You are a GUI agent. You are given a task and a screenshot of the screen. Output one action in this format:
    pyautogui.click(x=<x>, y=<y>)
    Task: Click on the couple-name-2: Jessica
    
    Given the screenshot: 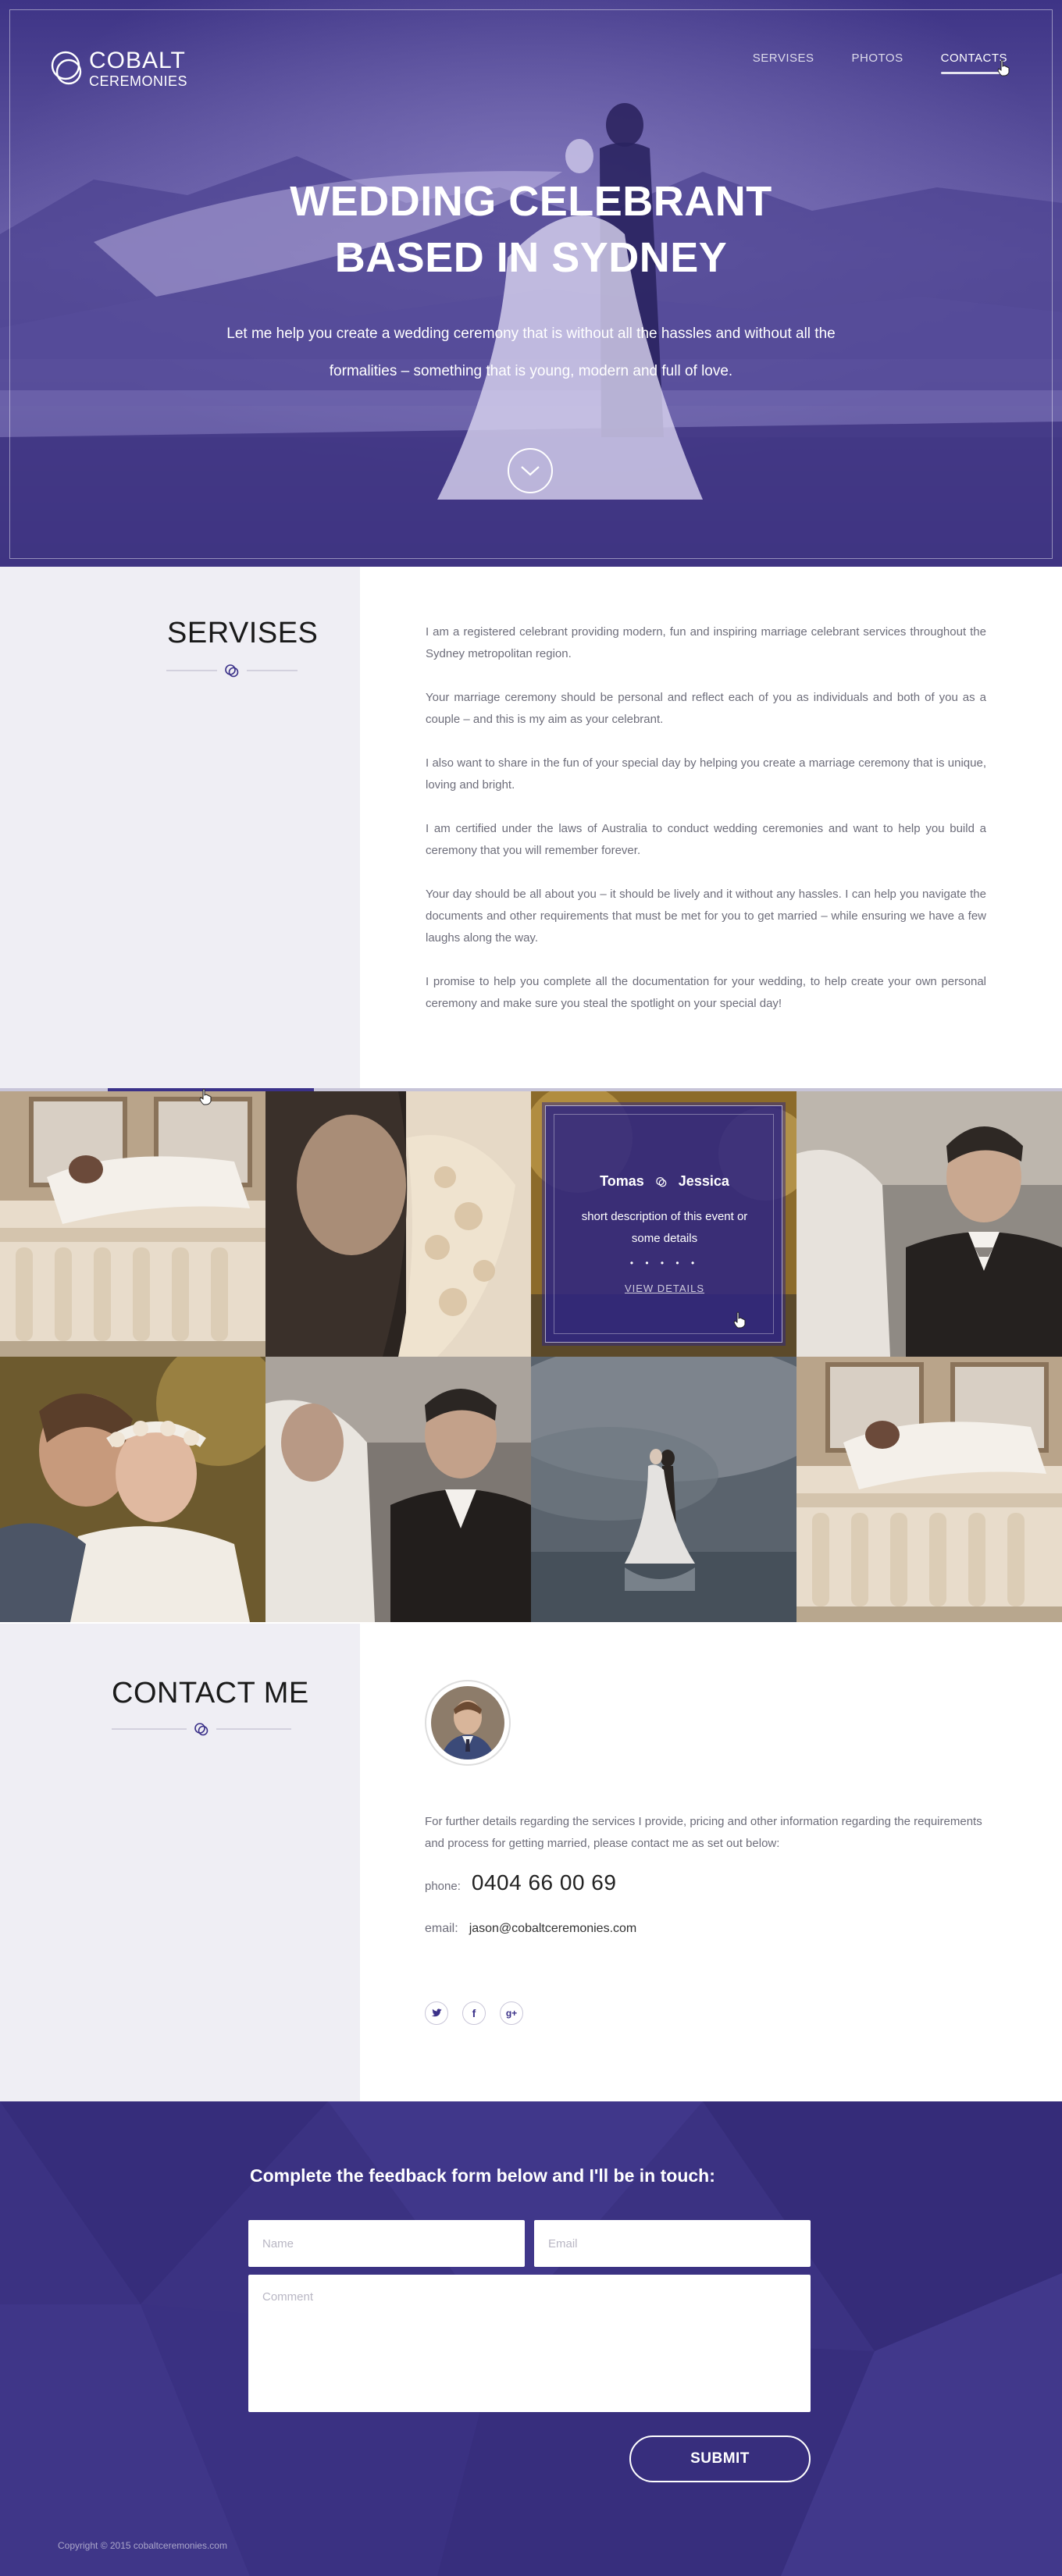 What is the action you would take?
    pyautogui.click(x=703, y=1181)
    